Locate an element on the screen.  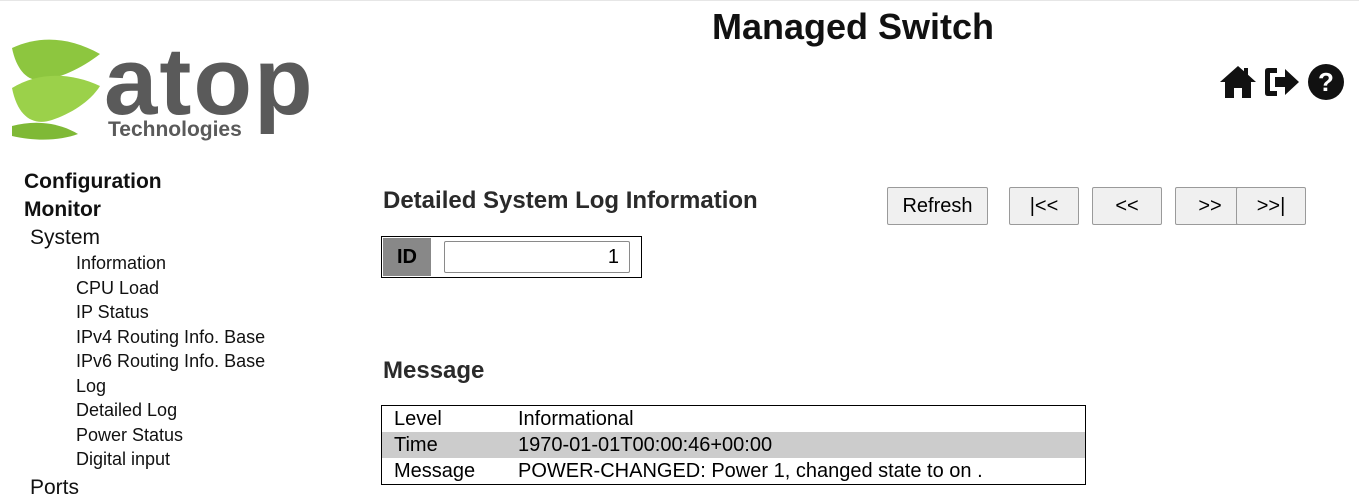
id-label: ID is located at coordinates (407, 257).